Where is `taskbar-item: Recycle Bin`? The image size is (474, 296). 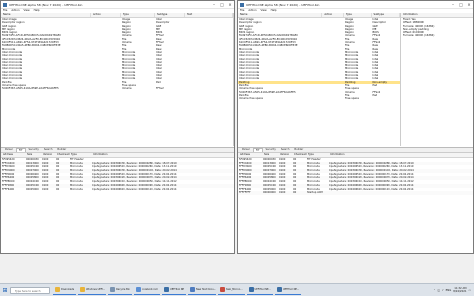 taskbar-item: Recycle Bin is located at coordinates (120, 290).